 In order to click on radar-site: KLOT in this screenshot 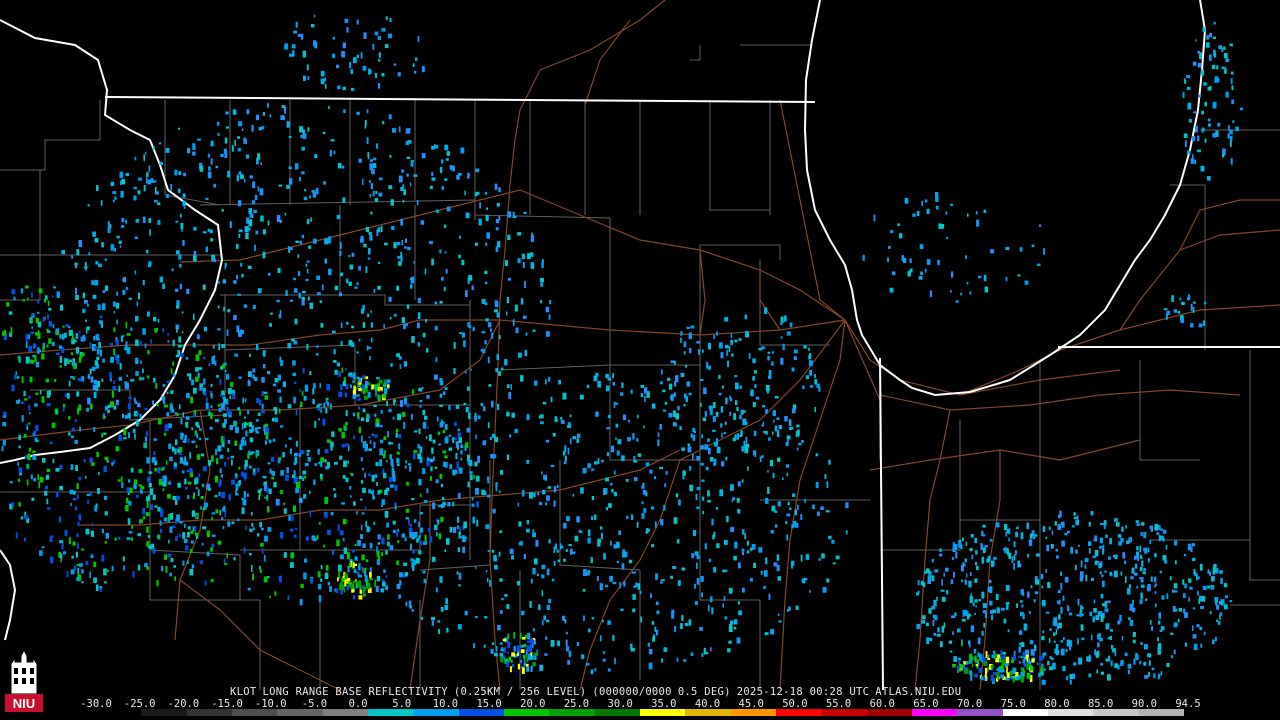, I will do `click(243, 692)`.